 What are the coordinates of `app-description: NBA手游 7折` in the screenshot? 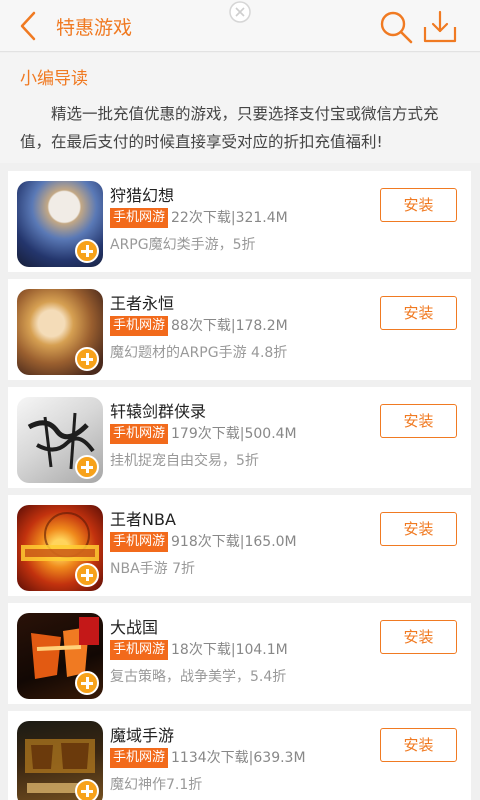 It's located at (153, 569).